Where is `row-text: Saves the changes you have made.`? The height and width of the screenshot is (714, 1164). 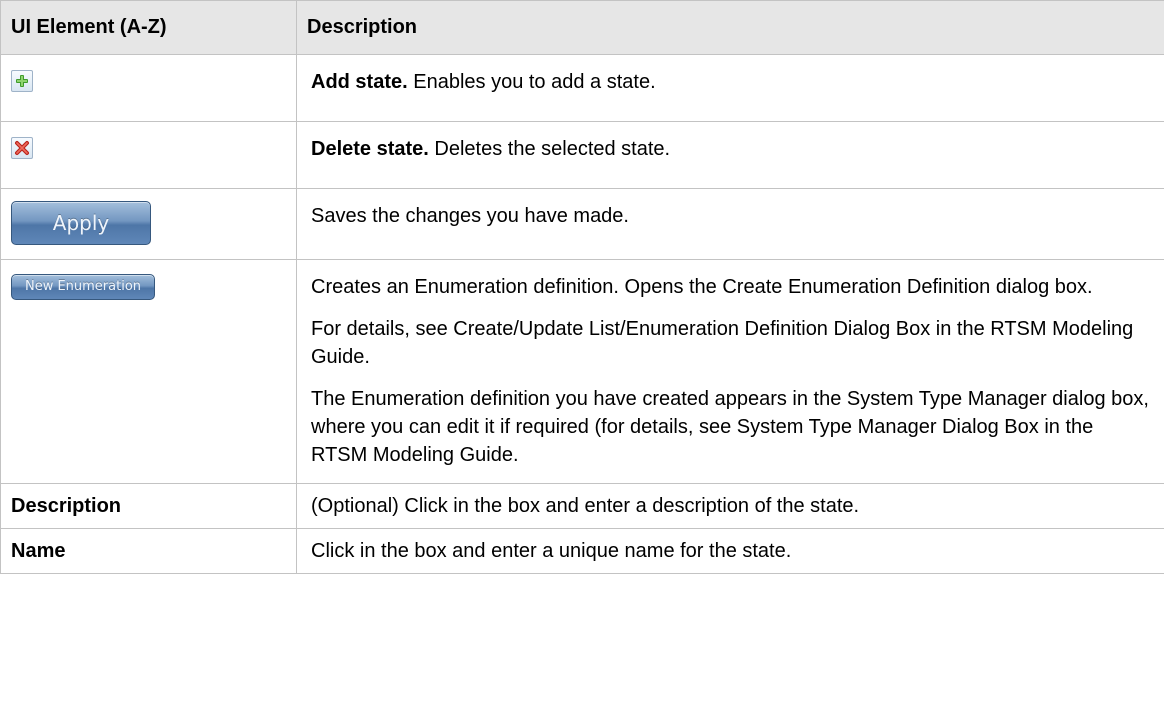 row-text: Saves the changes you have made. is located at coordinates (470, 216).